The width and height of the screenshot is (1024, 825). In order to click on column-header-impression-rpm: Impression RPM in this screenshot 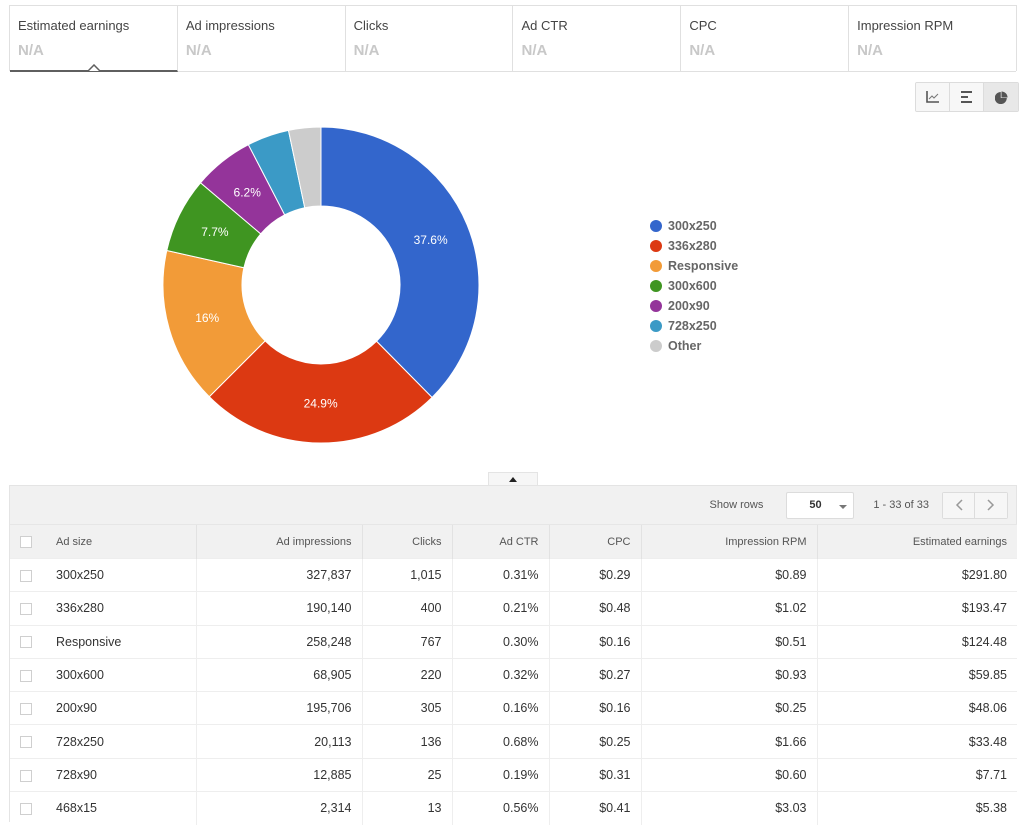, I will do `click(728, 541)`.